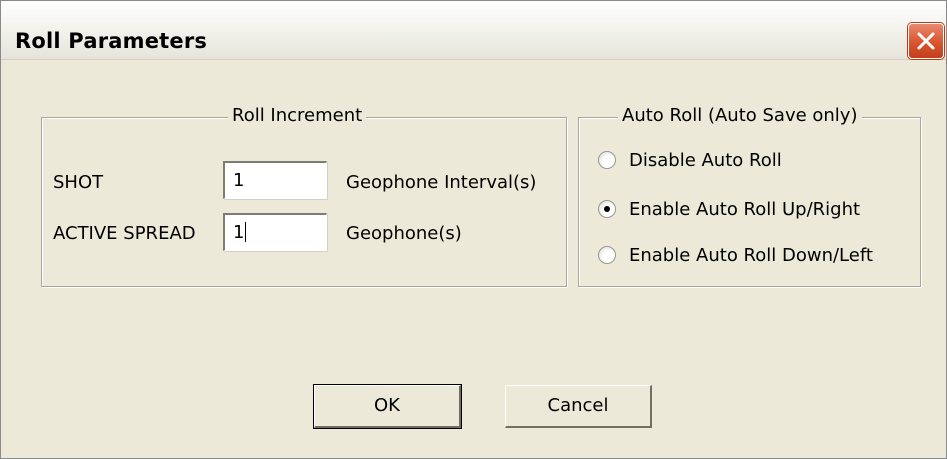 This screenshot has width=947, height=459. I want to click on close-icon, so click(926, 41).